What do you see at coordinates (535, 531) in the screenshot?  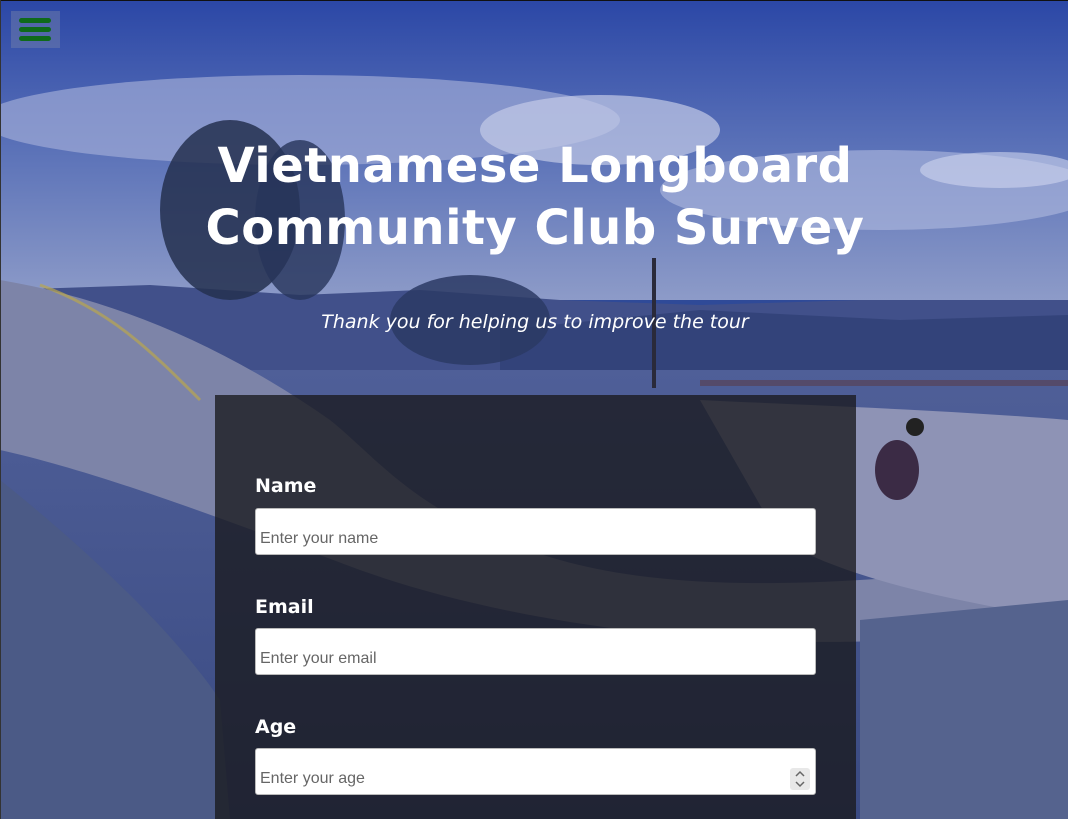 I see `name-input` at bounding box center [535, 531].